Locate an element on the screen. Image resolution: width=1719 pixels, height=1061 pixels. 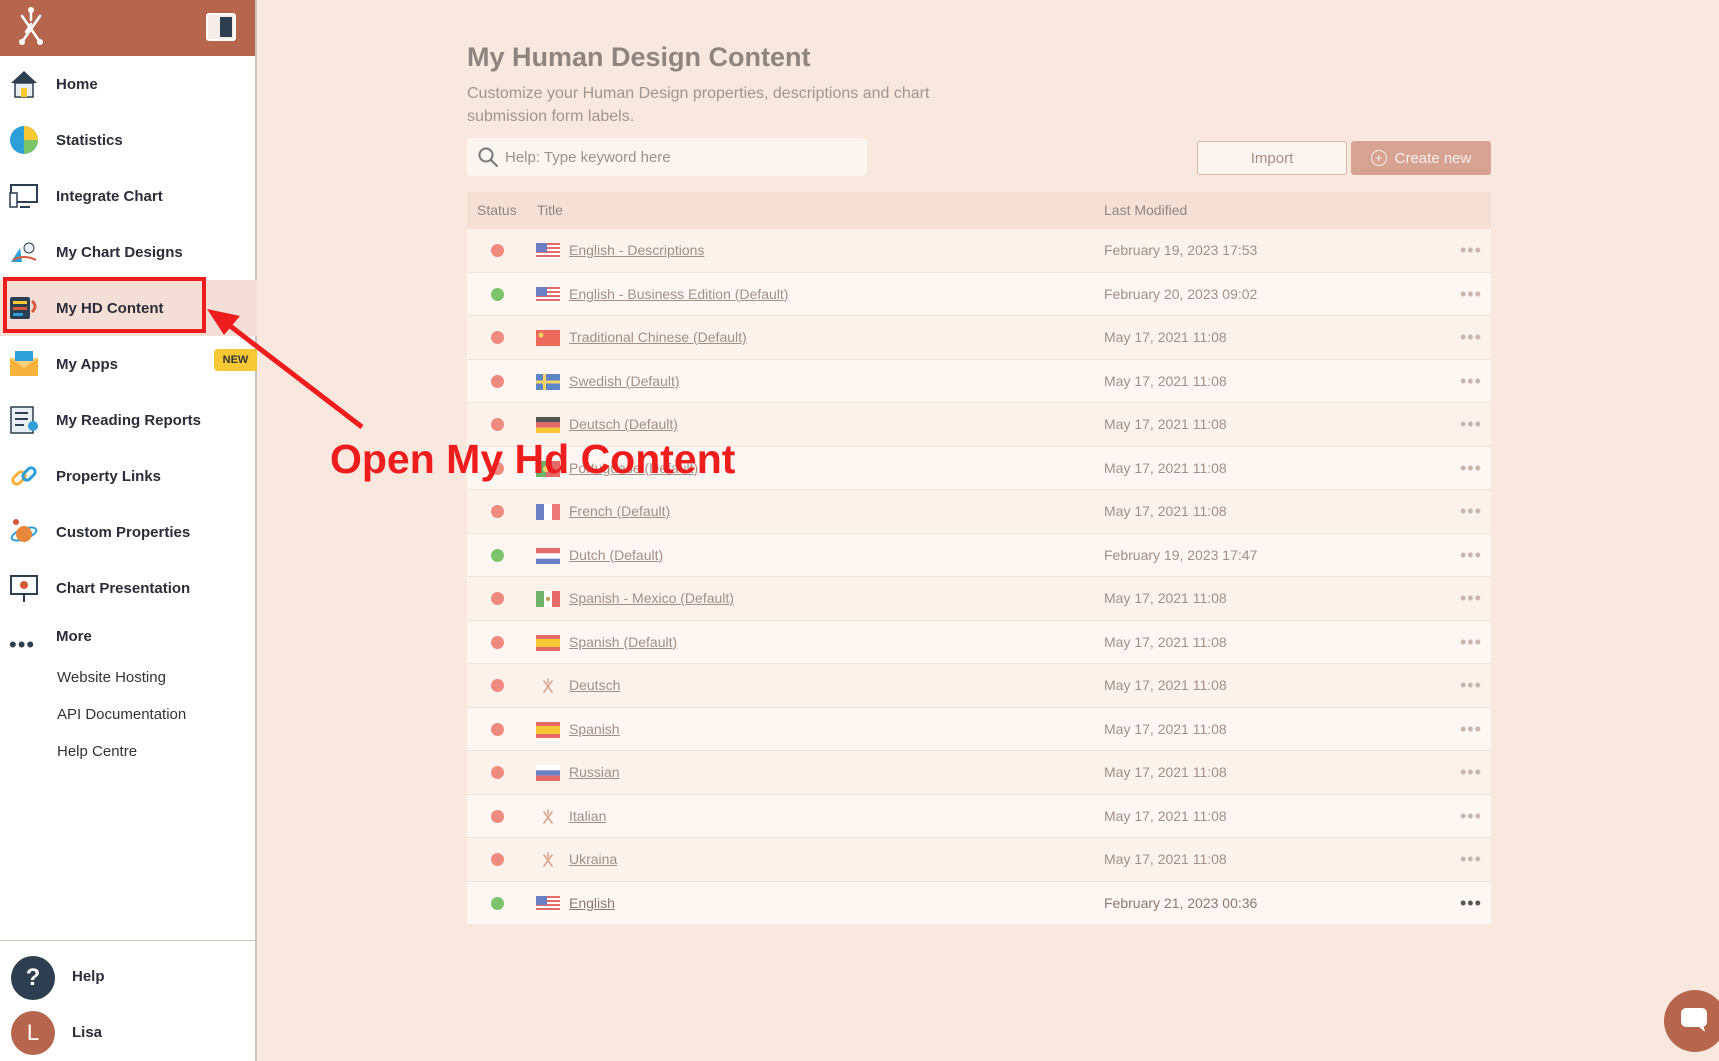
row-title-link: Deutsch is located at coordinates (594, 685).